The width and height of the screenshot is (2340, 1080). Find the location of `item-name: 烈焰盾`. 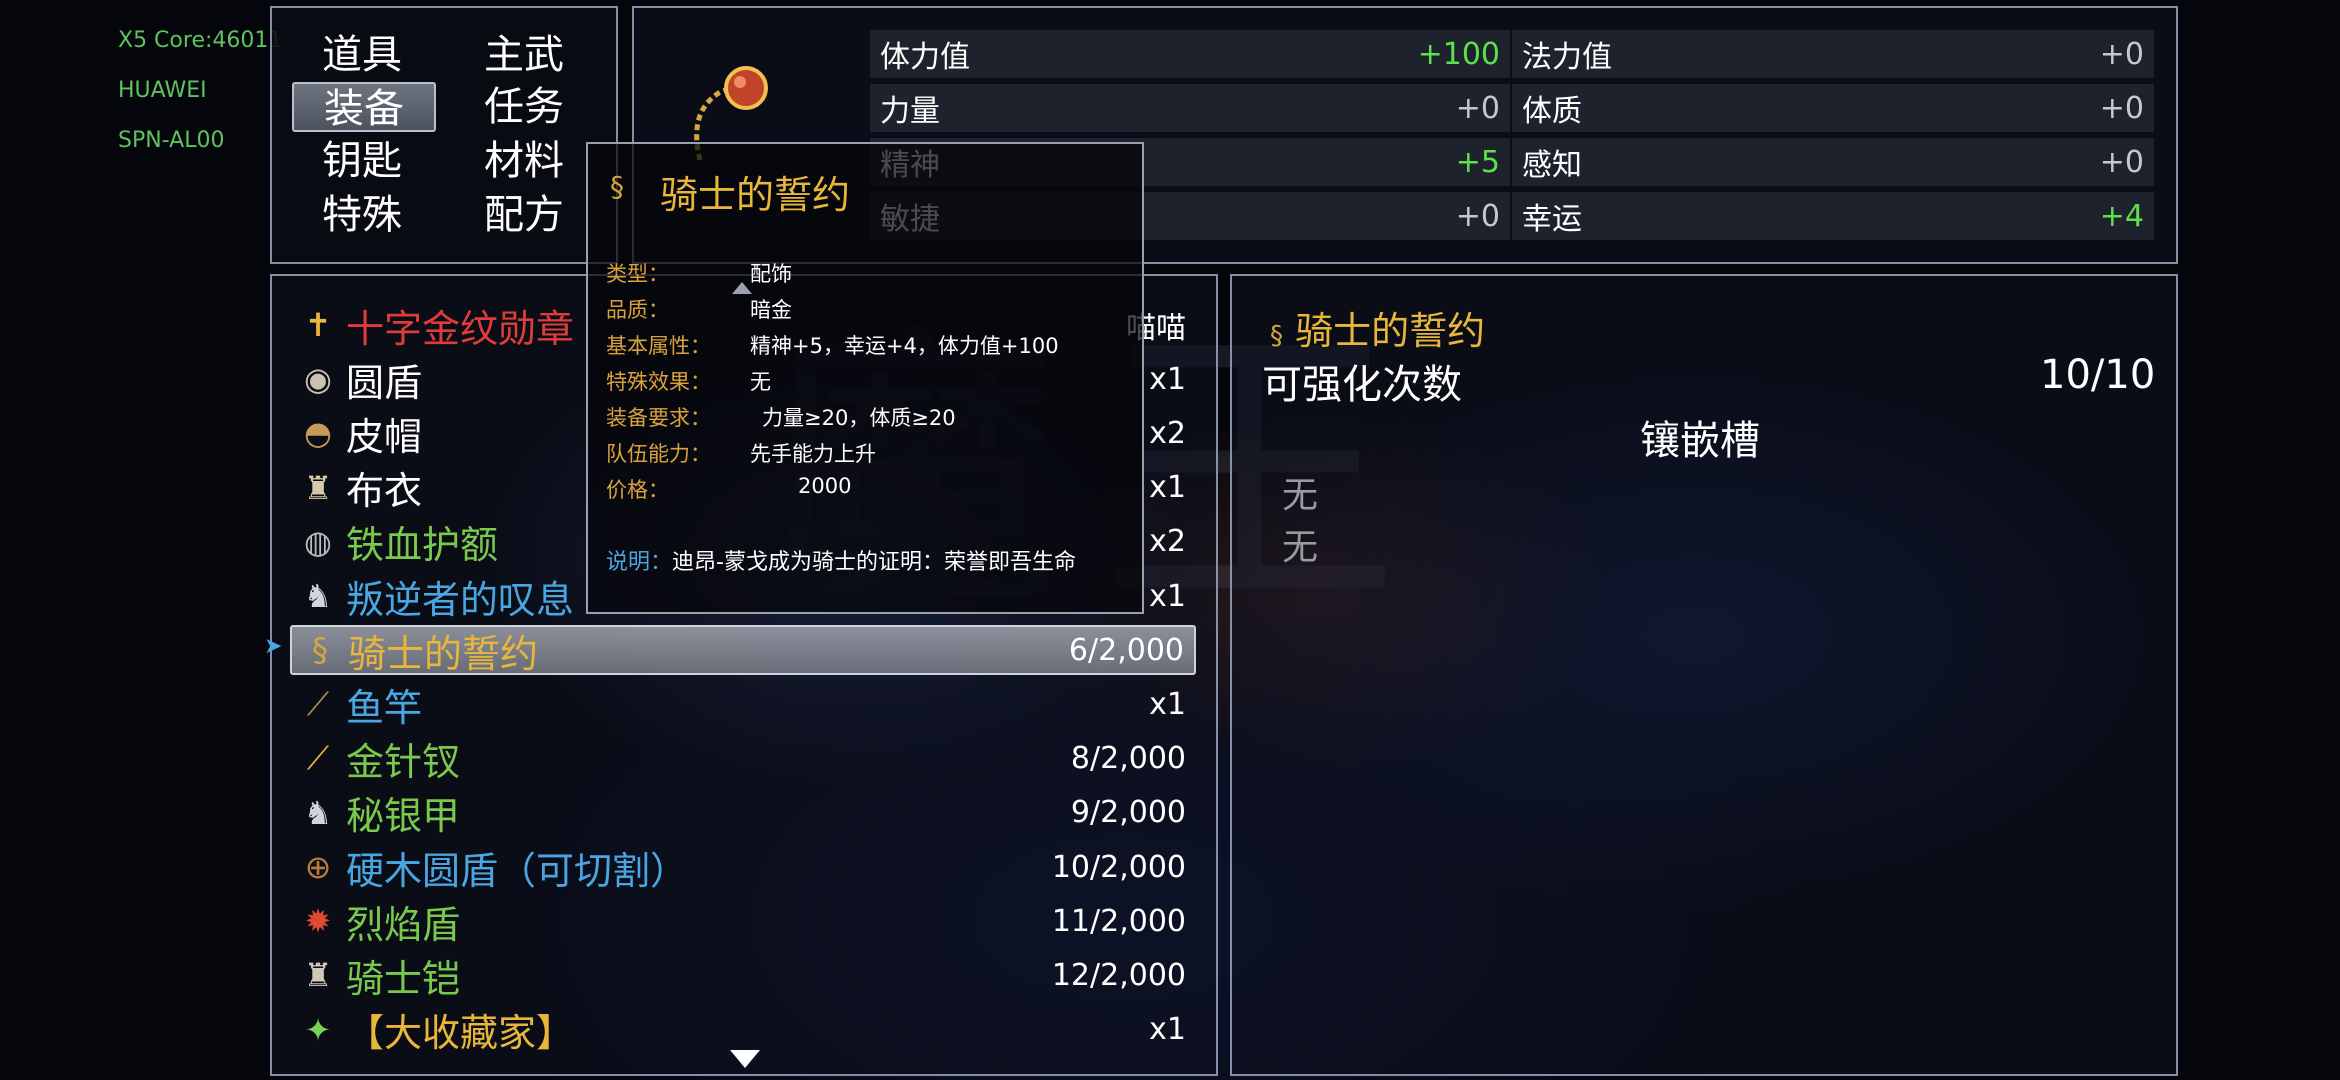

item-name: 烈焰盾 is located at coordinates (403, 924).